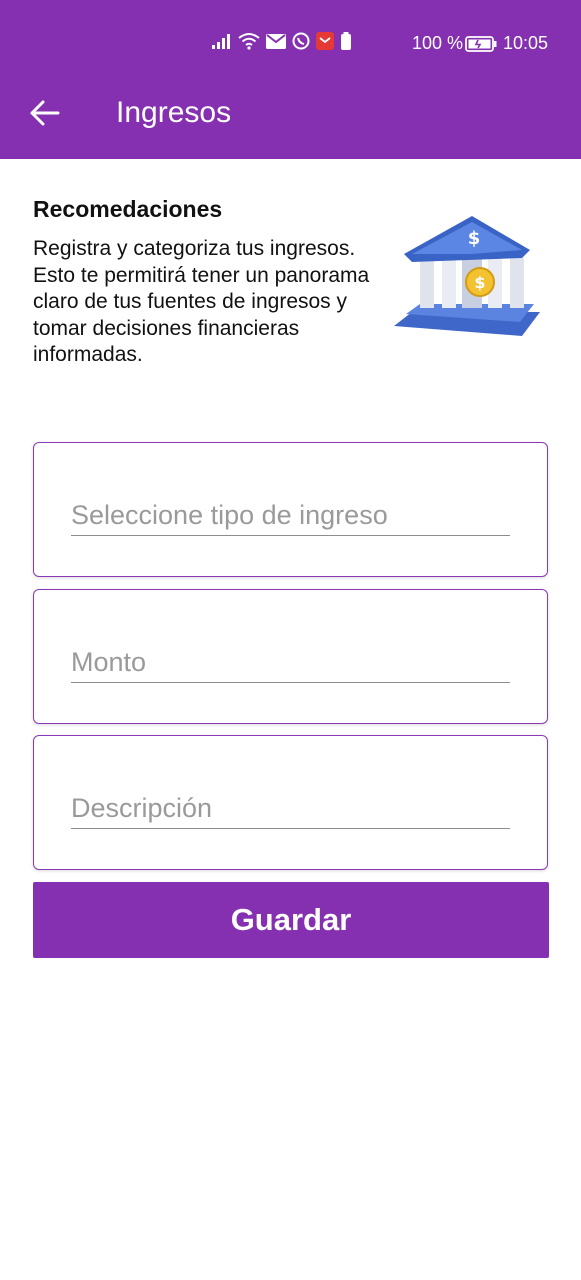  I want to click on mail-icon, so click(276, 43).